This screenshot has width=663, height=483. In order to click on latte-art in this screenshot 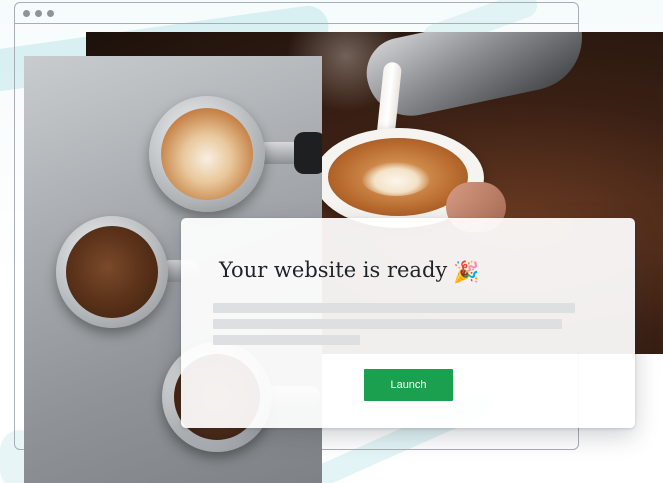, I will do `click(396, 179)`.